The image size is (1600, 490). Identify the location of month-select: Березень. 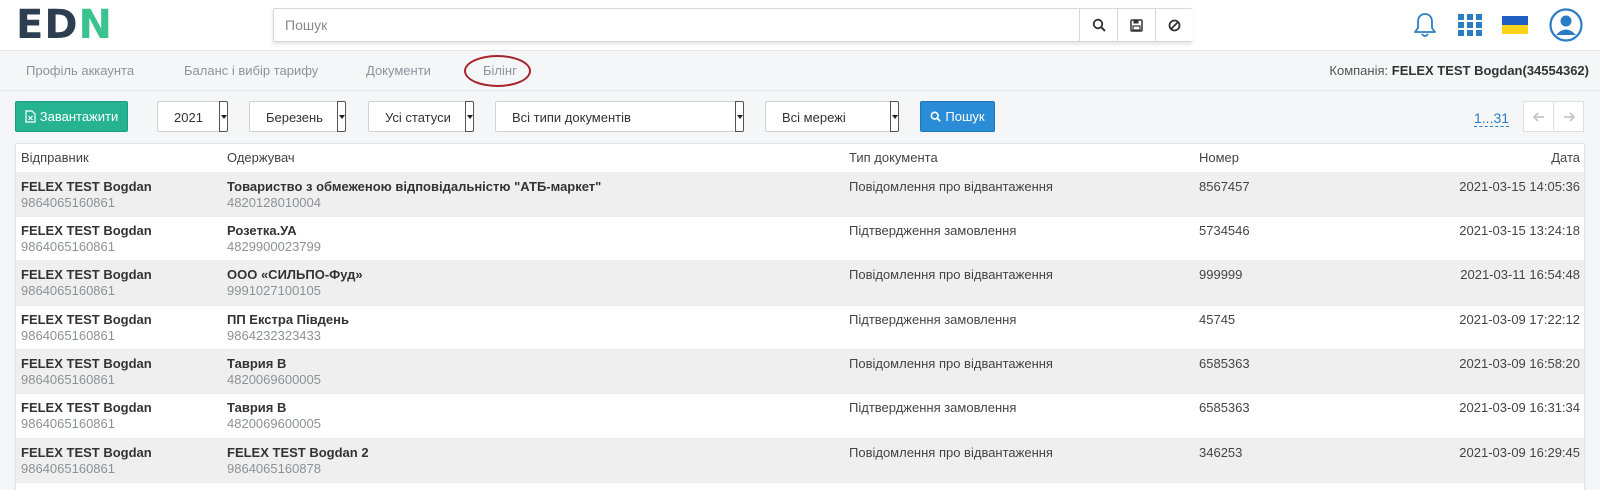
(297, 116).